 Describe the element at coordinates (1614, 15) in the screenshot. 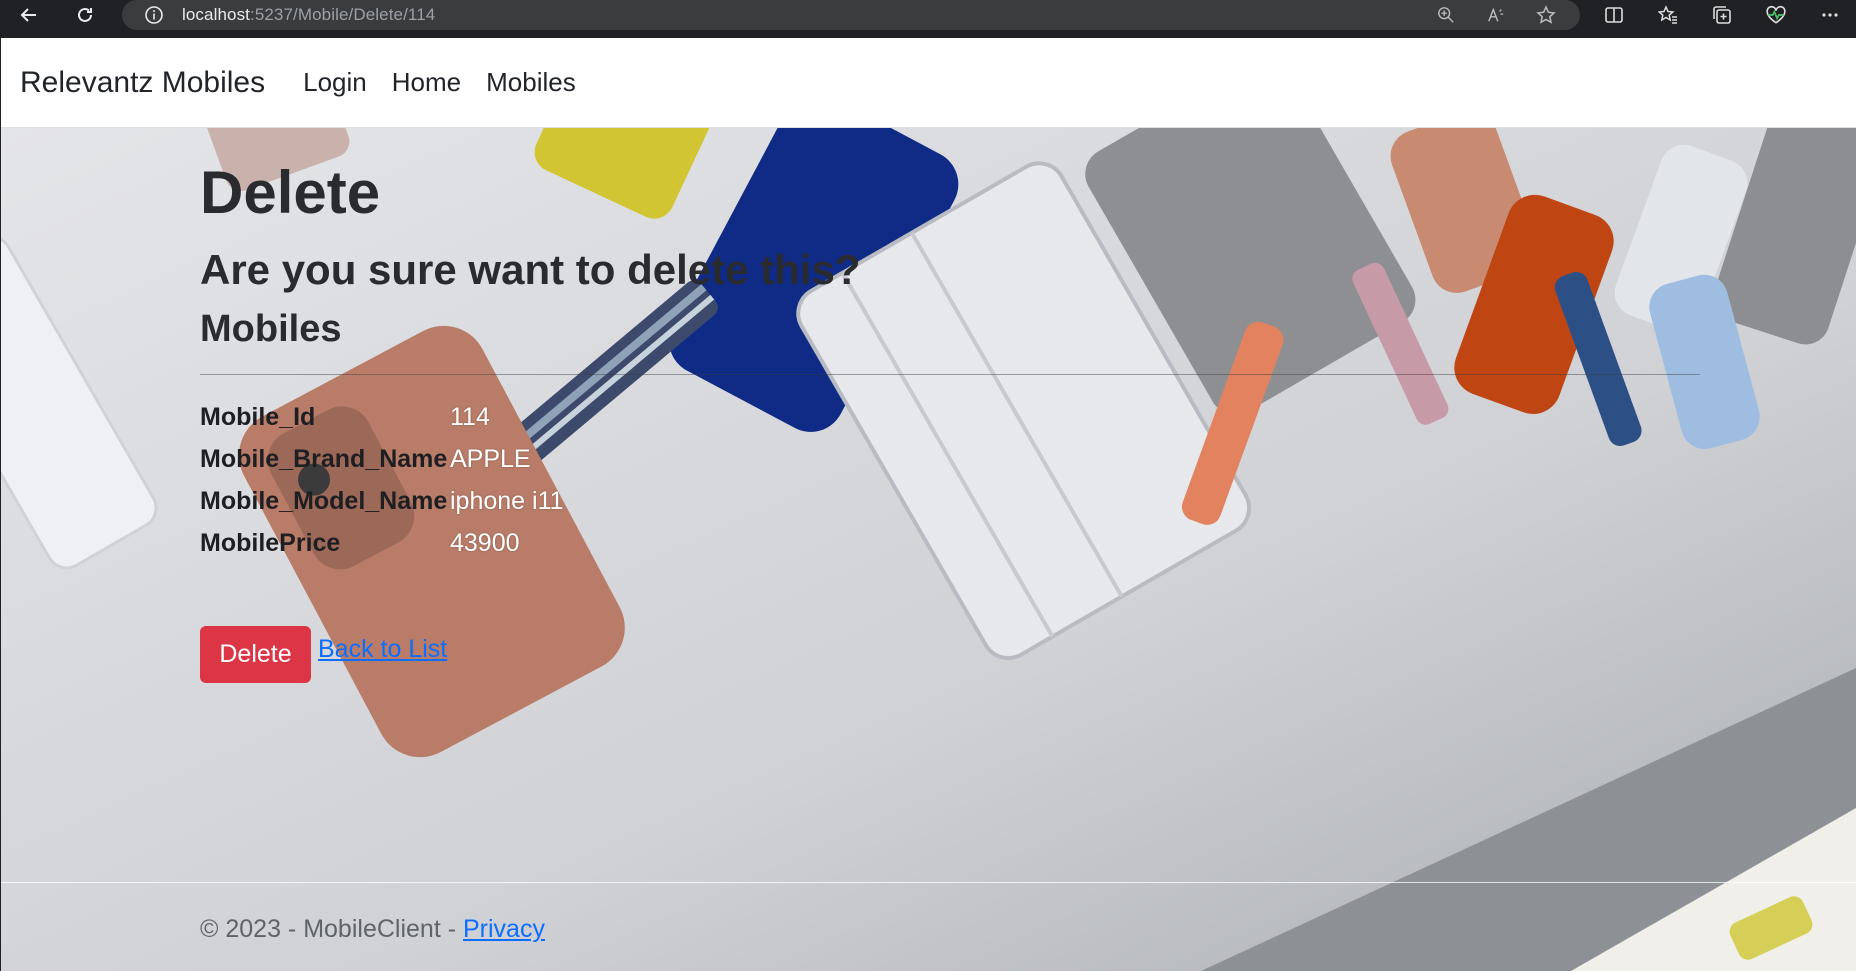

I see `split-screen-icon` at that location.